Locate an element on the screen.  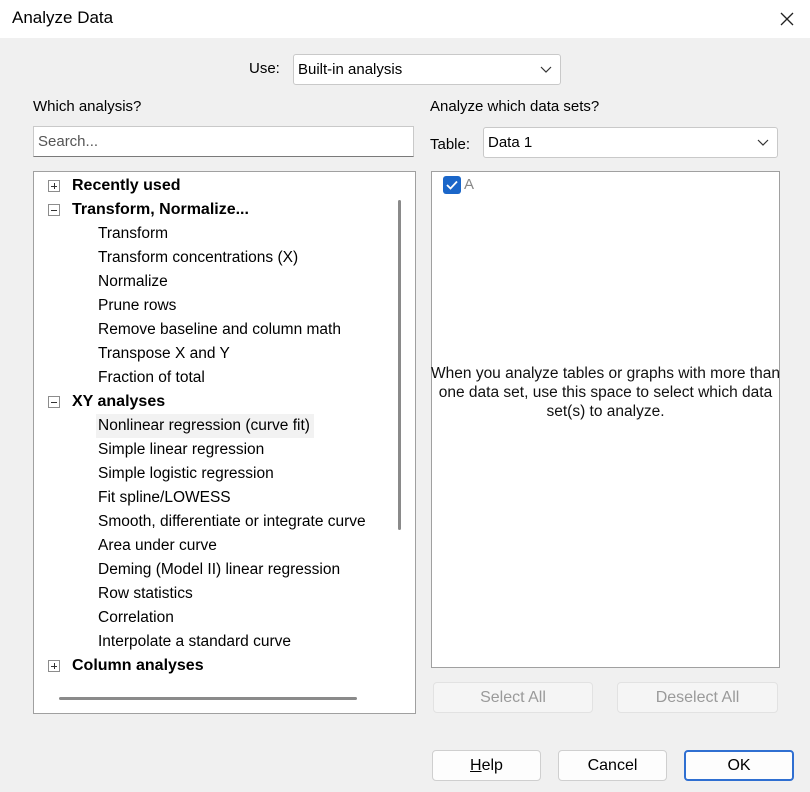
help-button-label: Help is located at coordinates (486, 765).